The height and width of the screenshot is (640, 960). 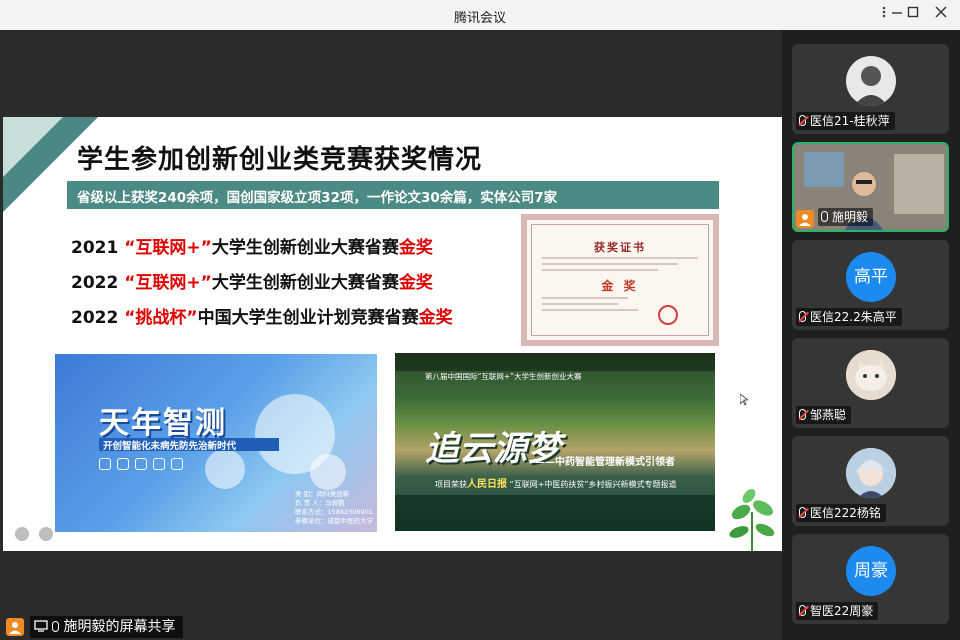 I want to click on poster1-tagline-bar: 开创智能化未病先防先治新时代, so click(x=189, y=445).